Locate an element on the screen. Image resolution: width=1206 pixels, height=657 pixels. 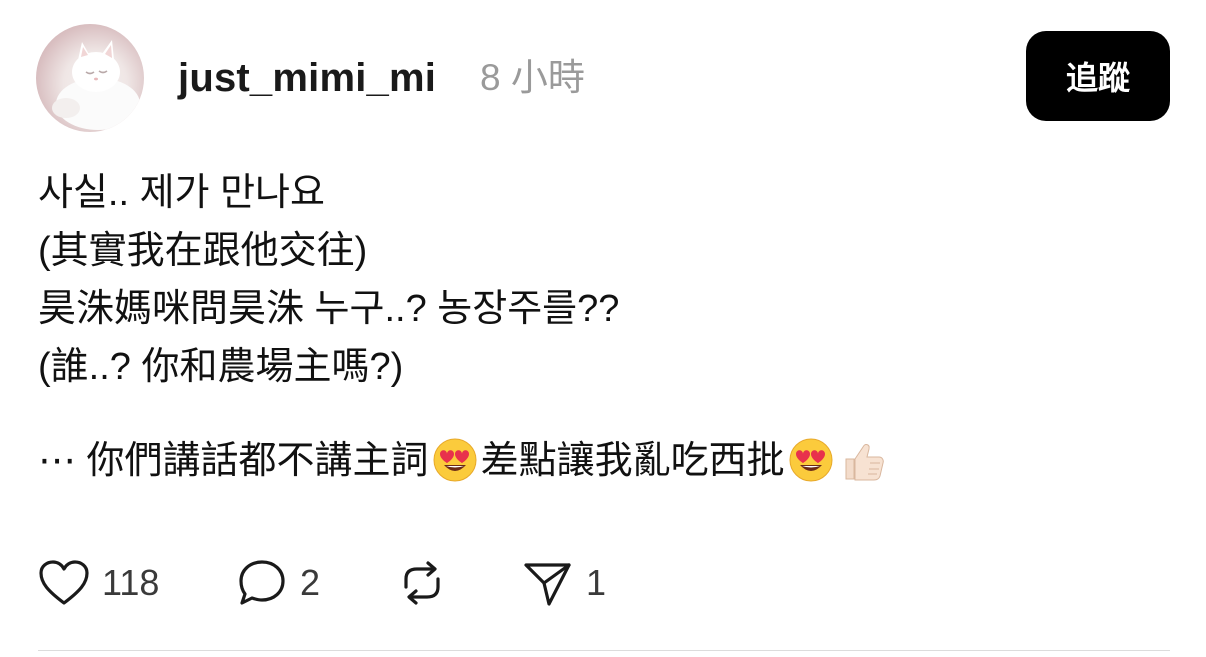
post-text-line: (誰..? 你和農場主嗎?) is located at coordinates (221, 367).